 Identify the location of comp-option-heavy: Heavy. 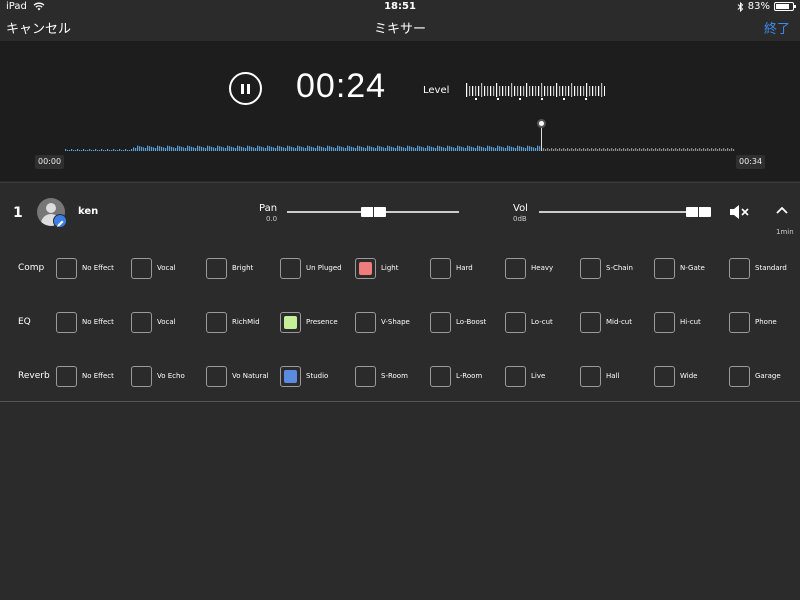
(529, 268).